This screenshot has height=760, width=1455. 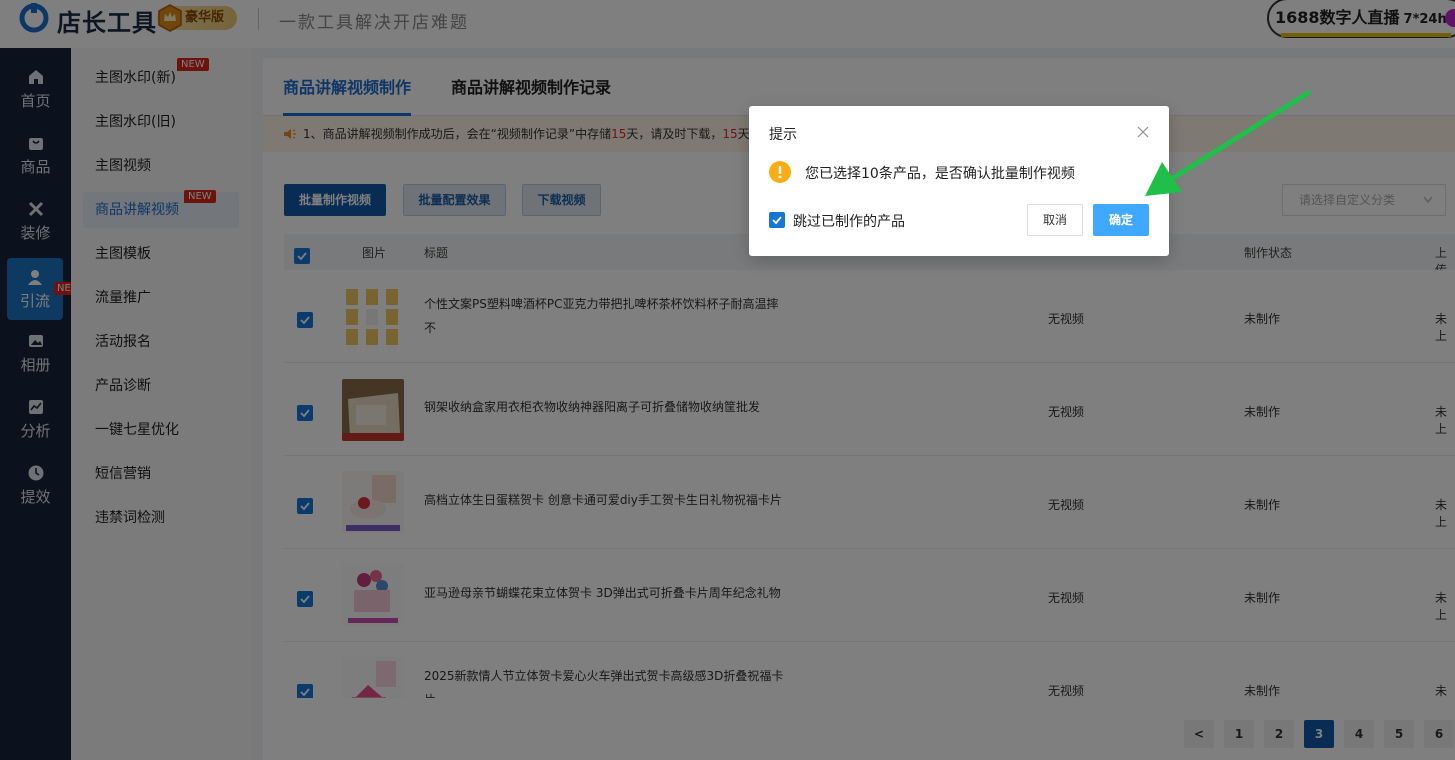 I want to click on skip-made-checkbox, so click(x=777, y=220).